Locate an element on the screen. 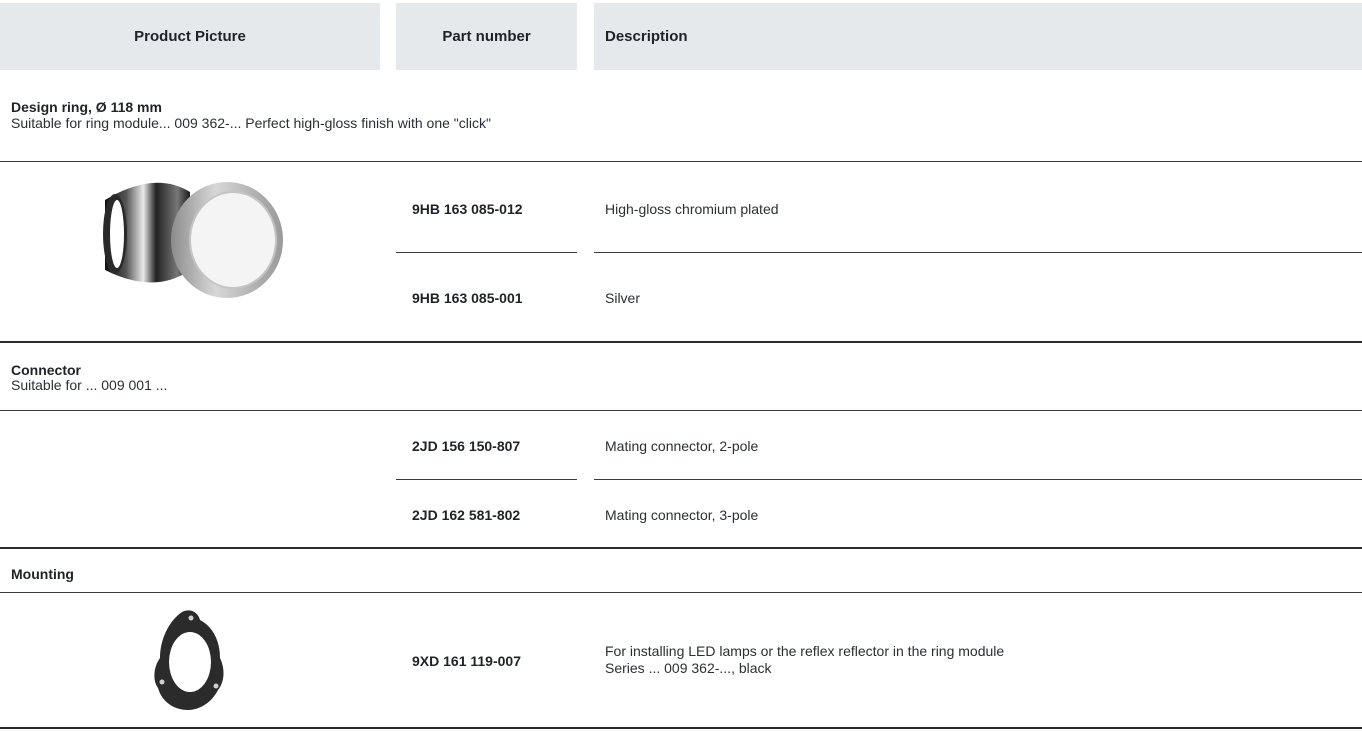  header-part-number: Part number is located at coordinates (486, 36).